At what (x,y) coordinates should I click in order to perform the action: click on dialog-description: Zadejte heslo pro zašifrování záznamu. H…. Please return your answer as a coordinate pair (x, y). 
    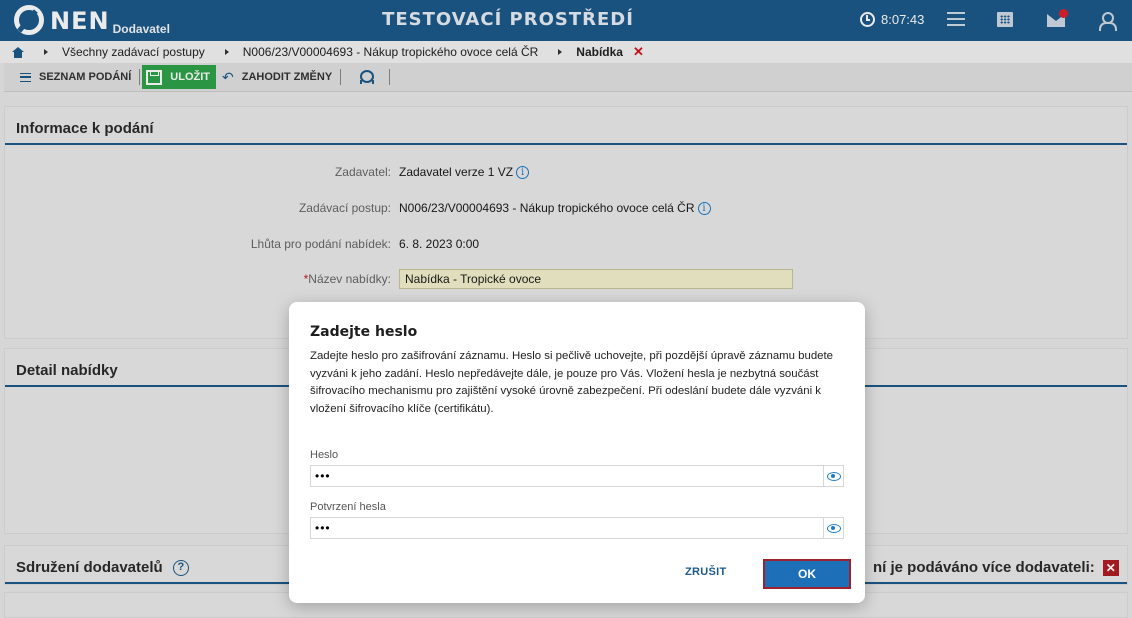
    Looking at the image, I should click on (571, 382).